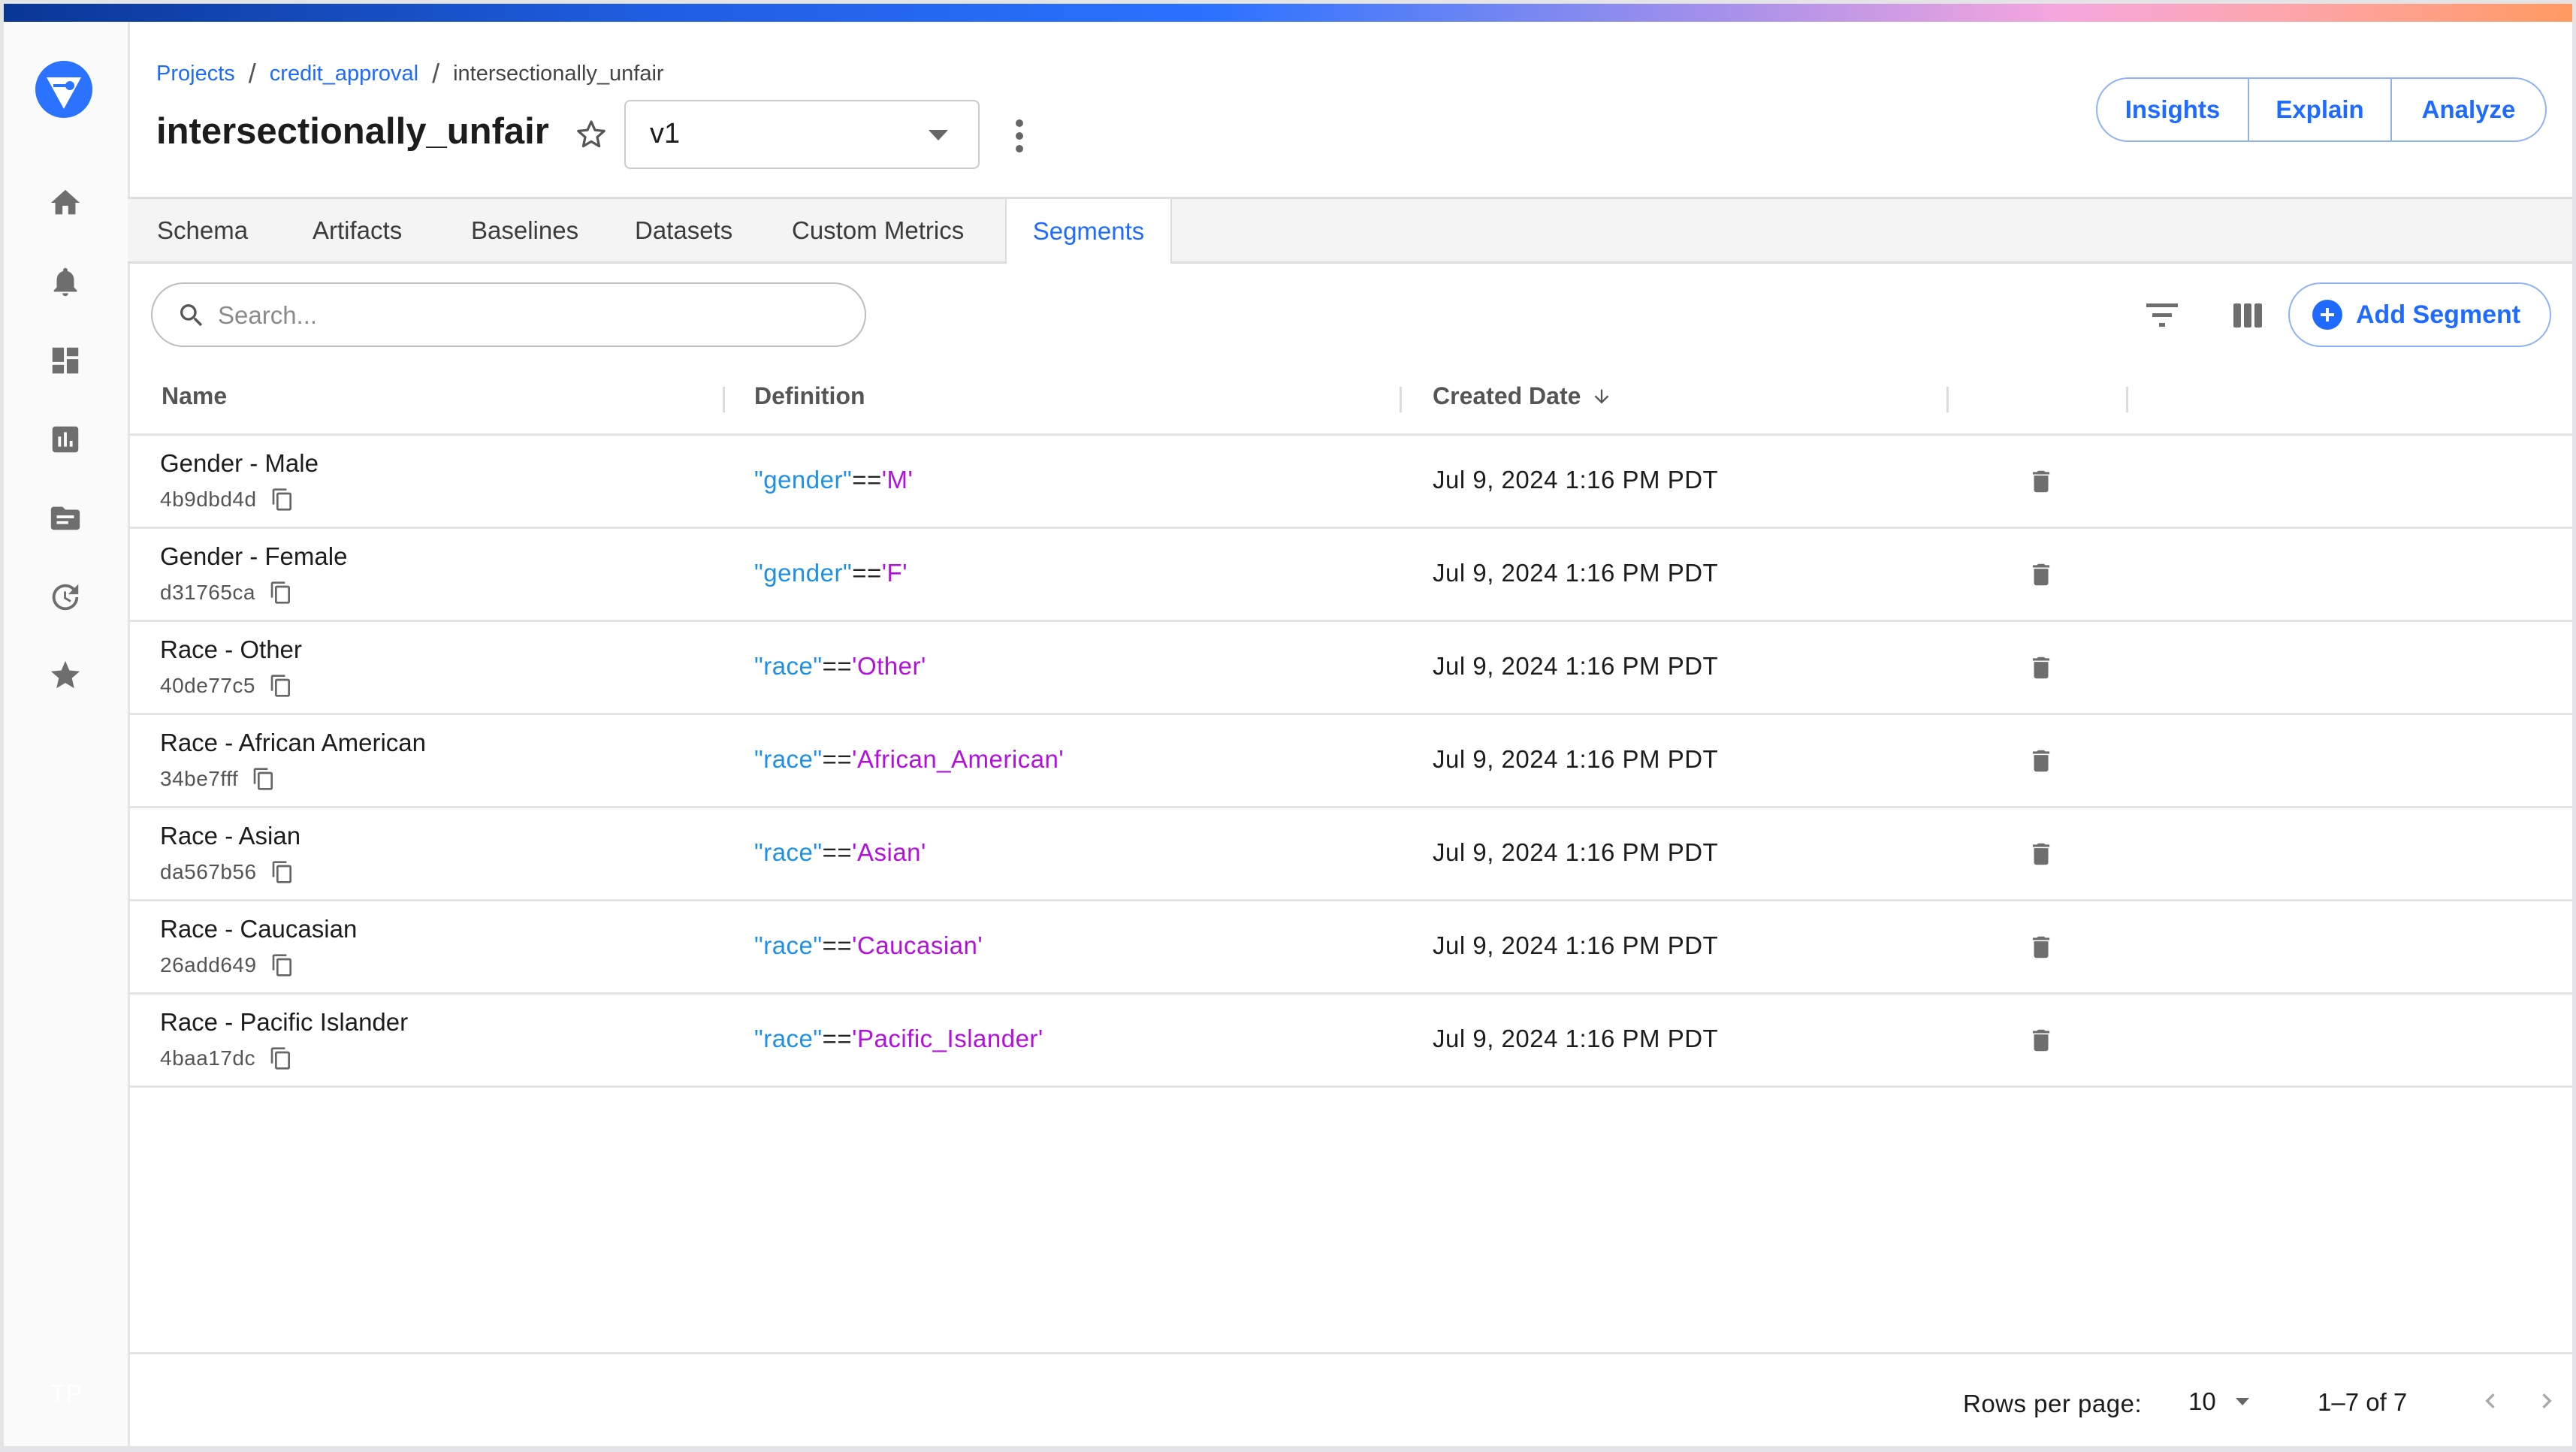 This screenshot has height=1452, width=2576. Describe the element at coordinates (958, 759) in the screenshot. I see `definition-value: 'African_American'` at that location.